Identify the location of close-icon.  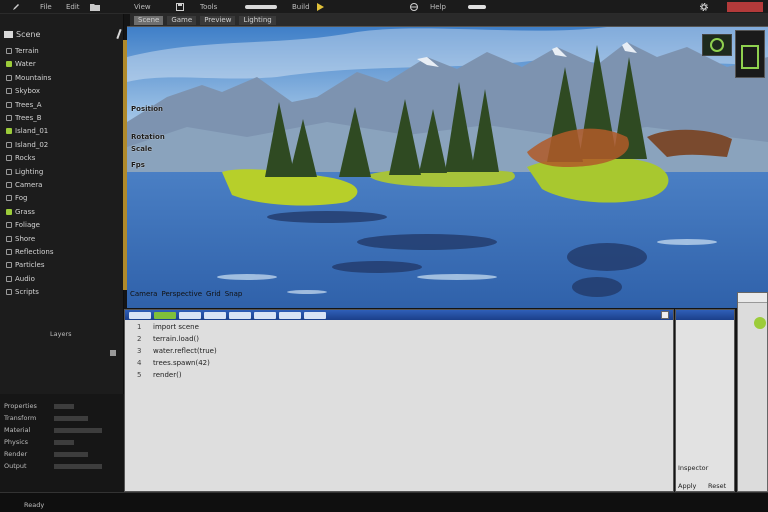
(665, 315).